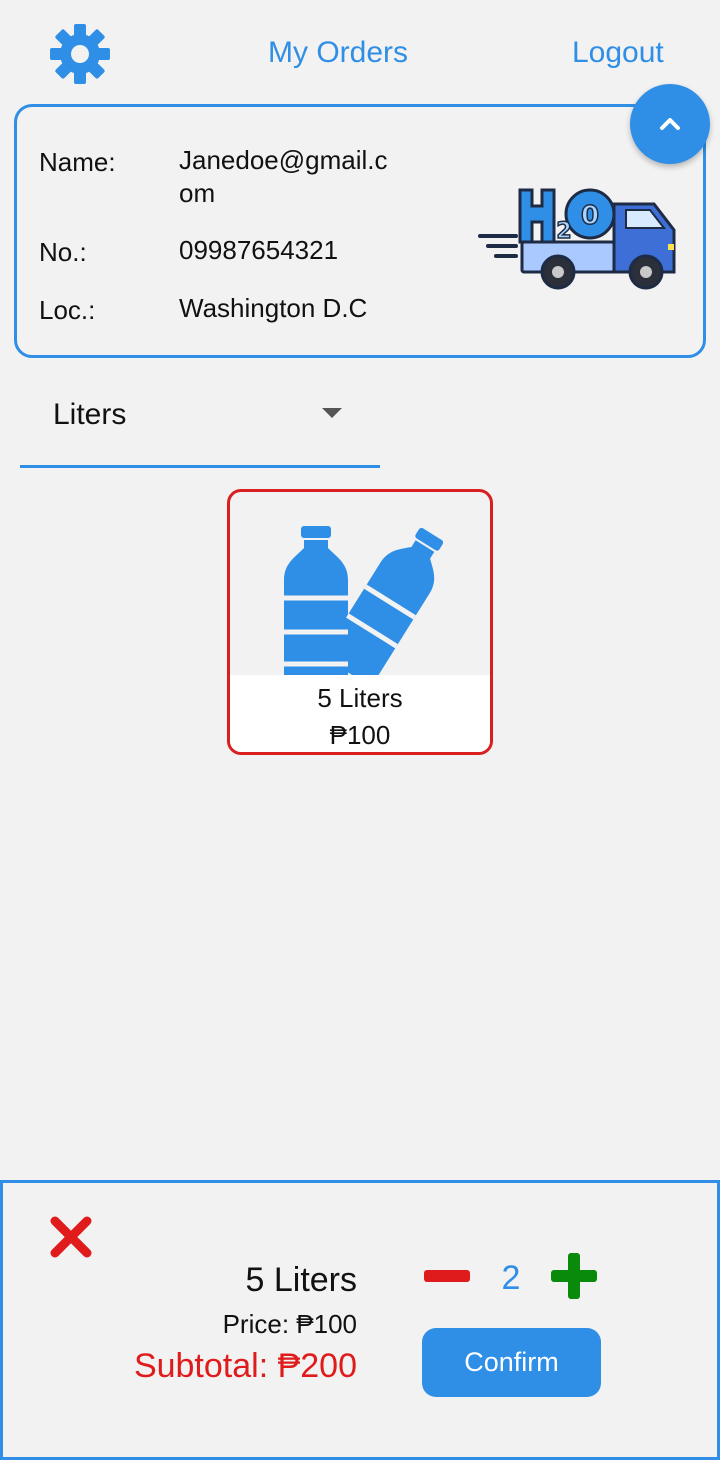  I want to click on close-icon, so click(71, 1237).